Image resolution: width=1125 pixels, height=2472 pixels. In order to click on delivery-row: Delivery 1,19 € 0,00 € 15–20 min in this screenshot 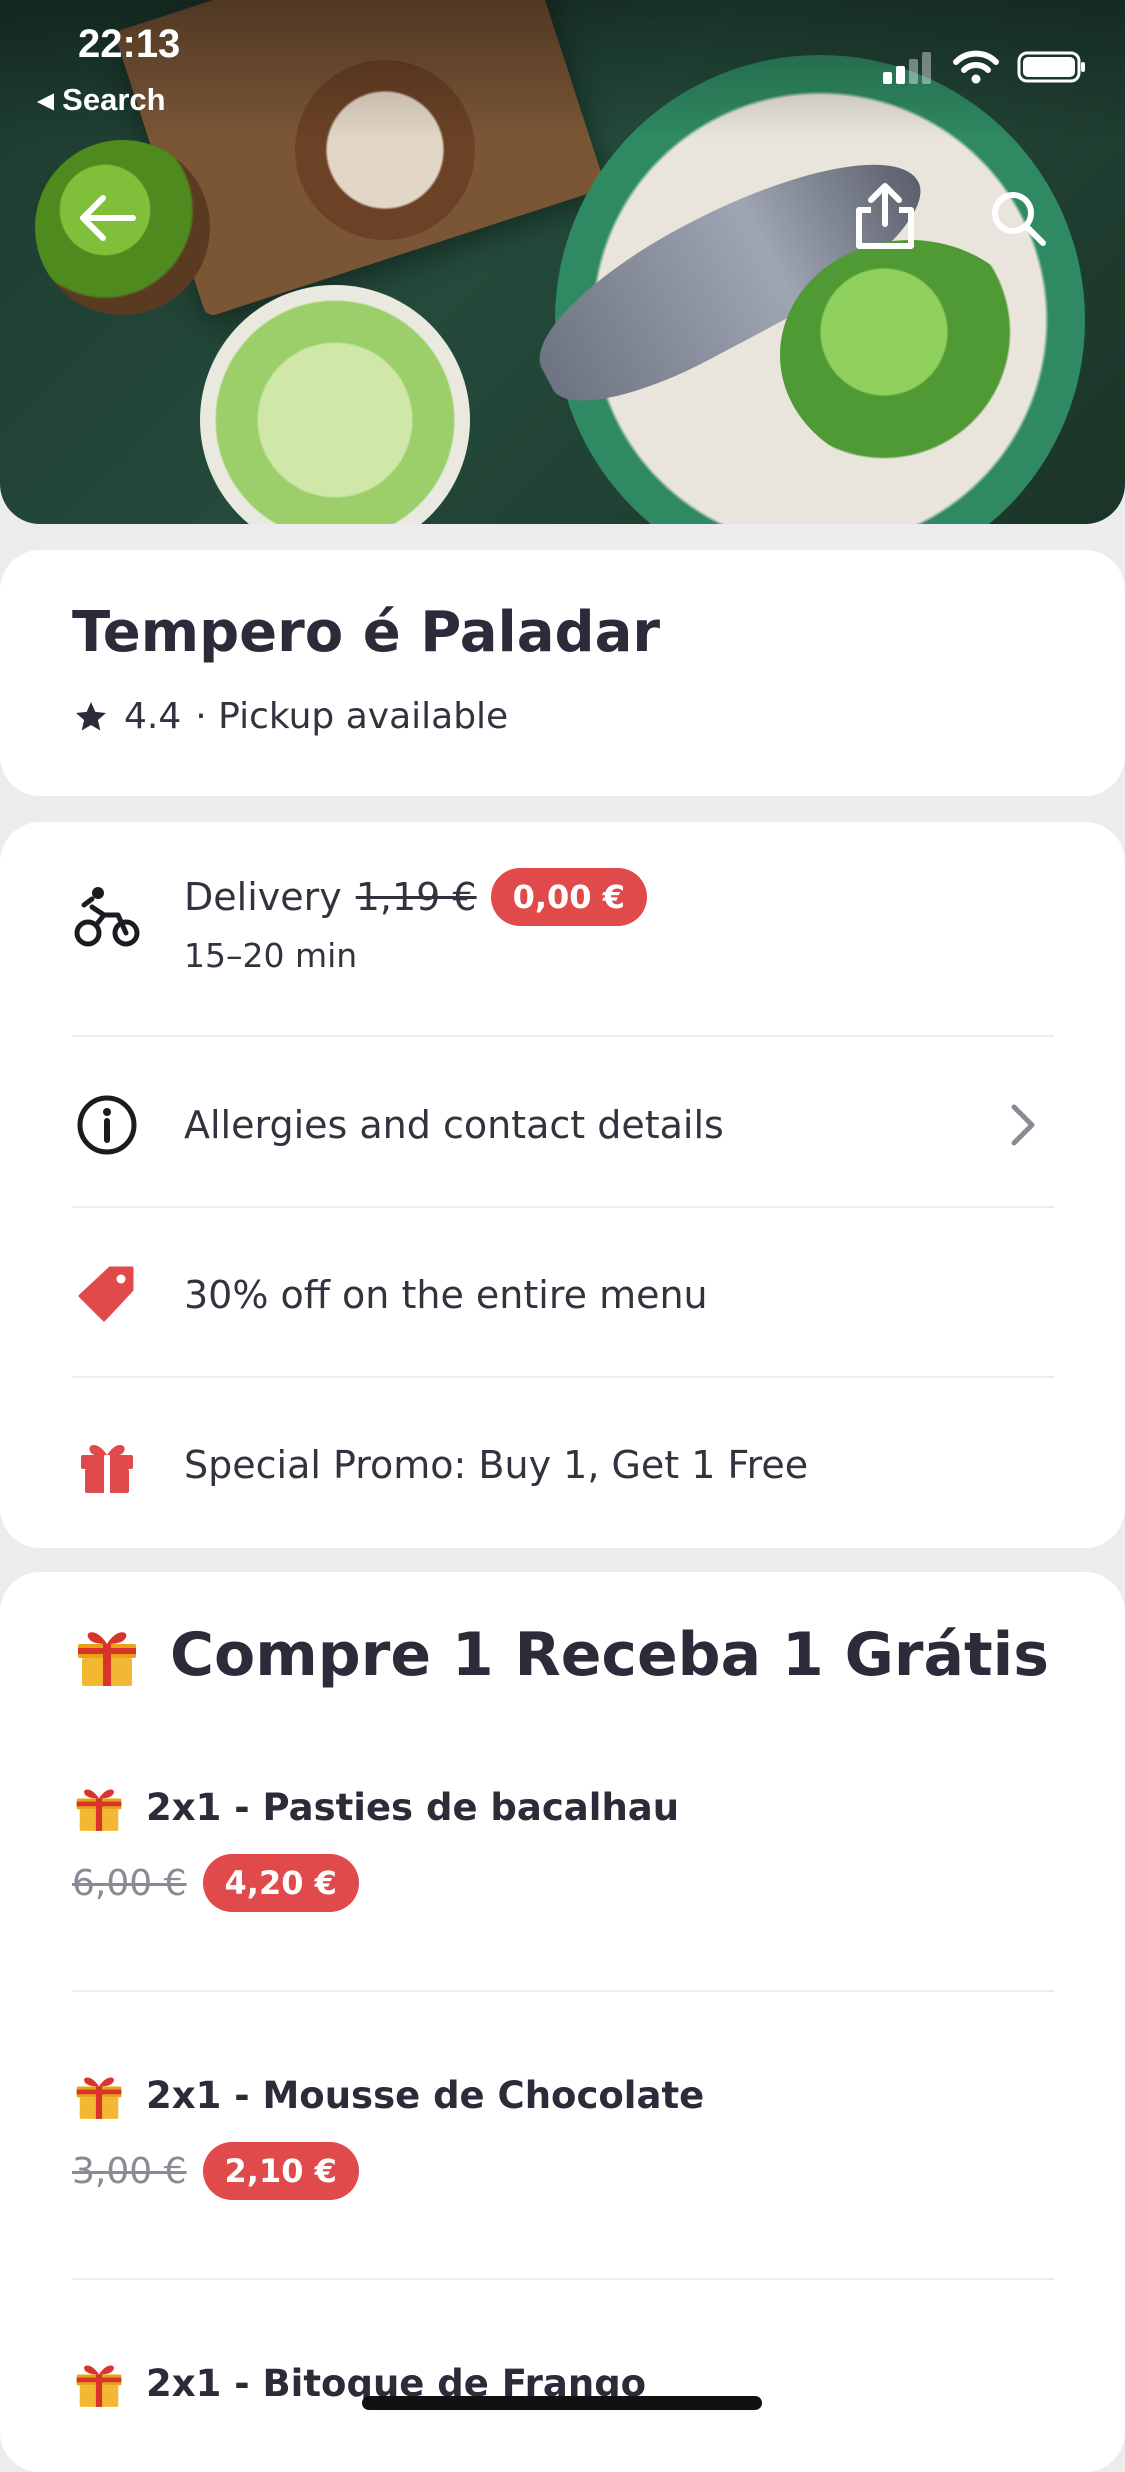, I will do `click(563, 926)`.